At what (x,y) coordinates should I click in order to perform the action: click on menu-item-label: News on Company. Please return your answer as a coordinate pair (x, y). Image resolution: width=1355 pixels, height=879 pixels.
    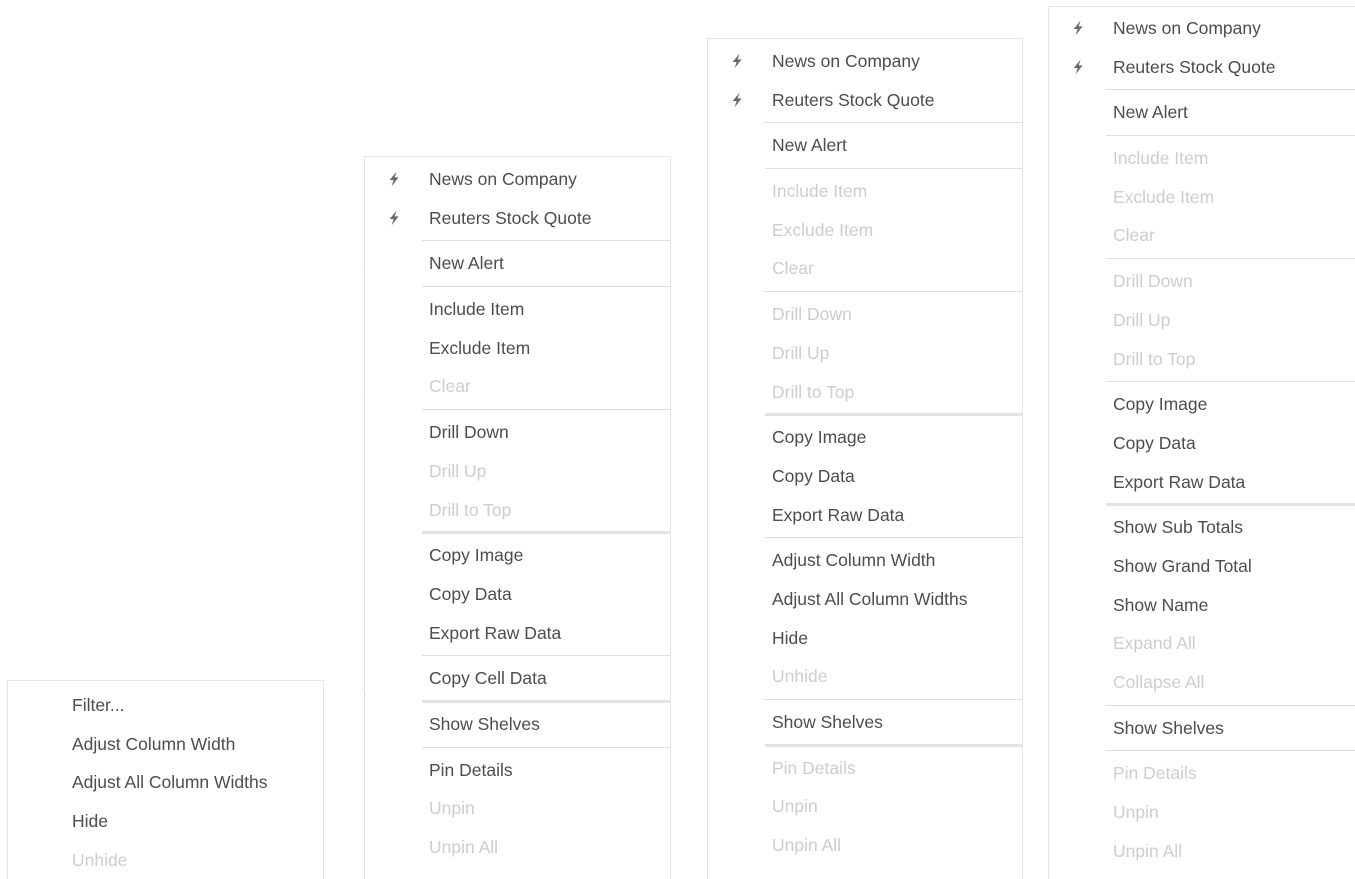
    Looking at the image, I should click on (1187, 28).